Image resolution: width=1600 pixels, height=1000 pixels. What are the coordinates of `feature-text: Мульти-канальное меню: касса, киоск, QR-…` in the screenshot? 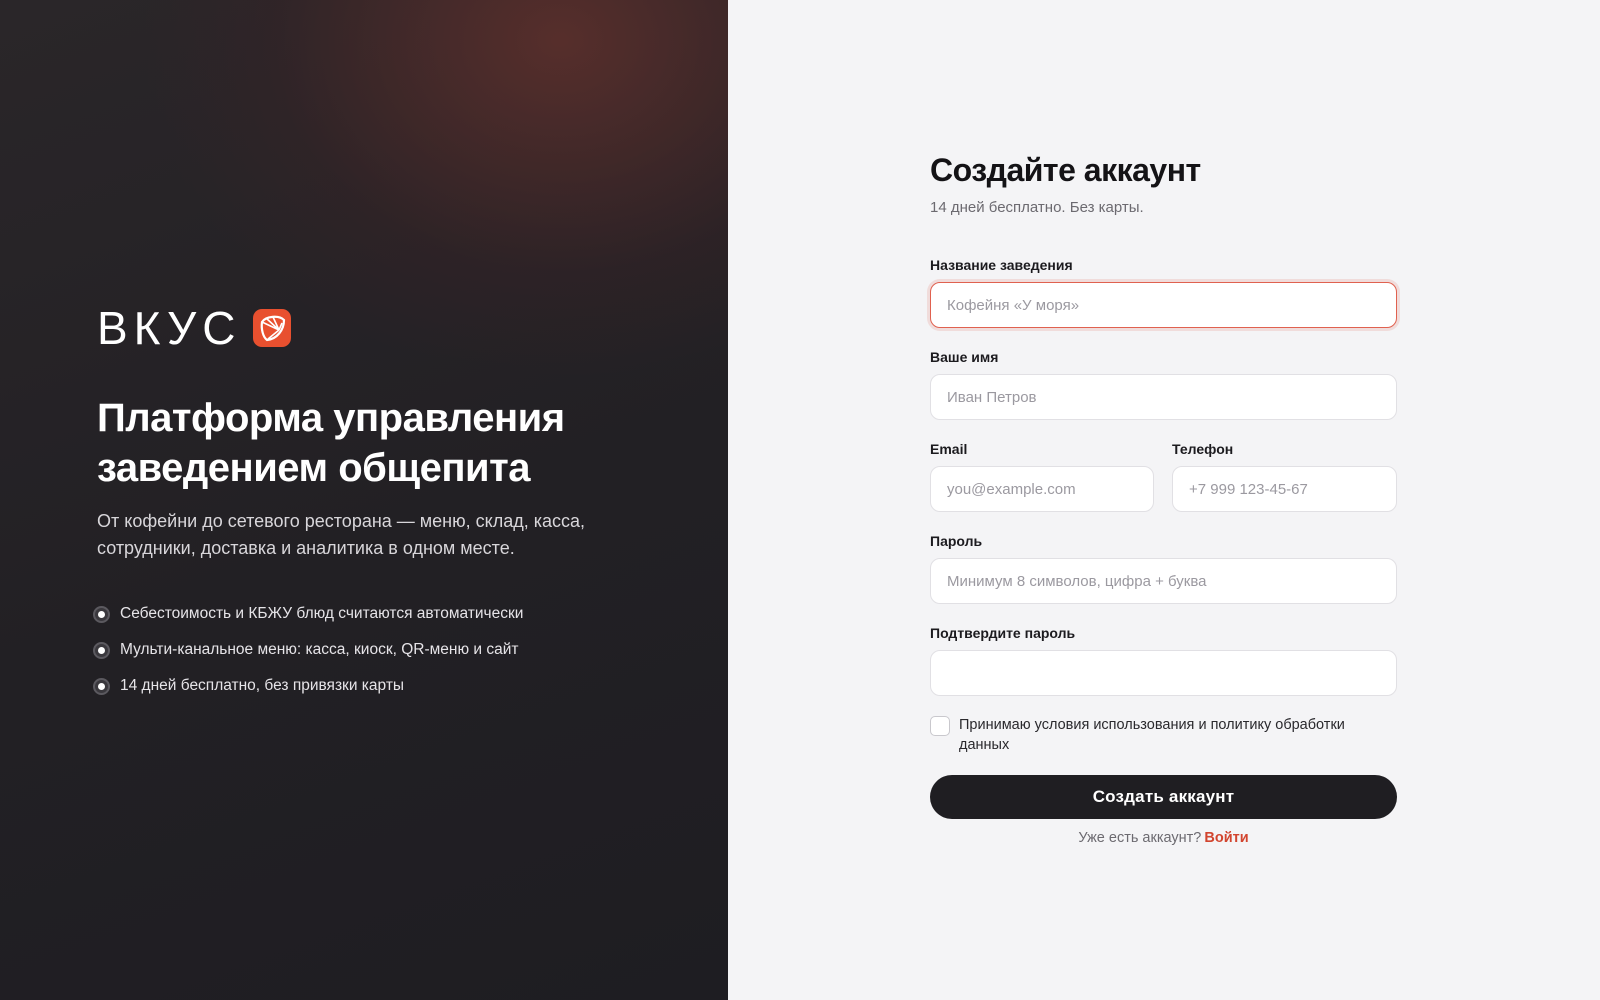 It's located at (319, 649).